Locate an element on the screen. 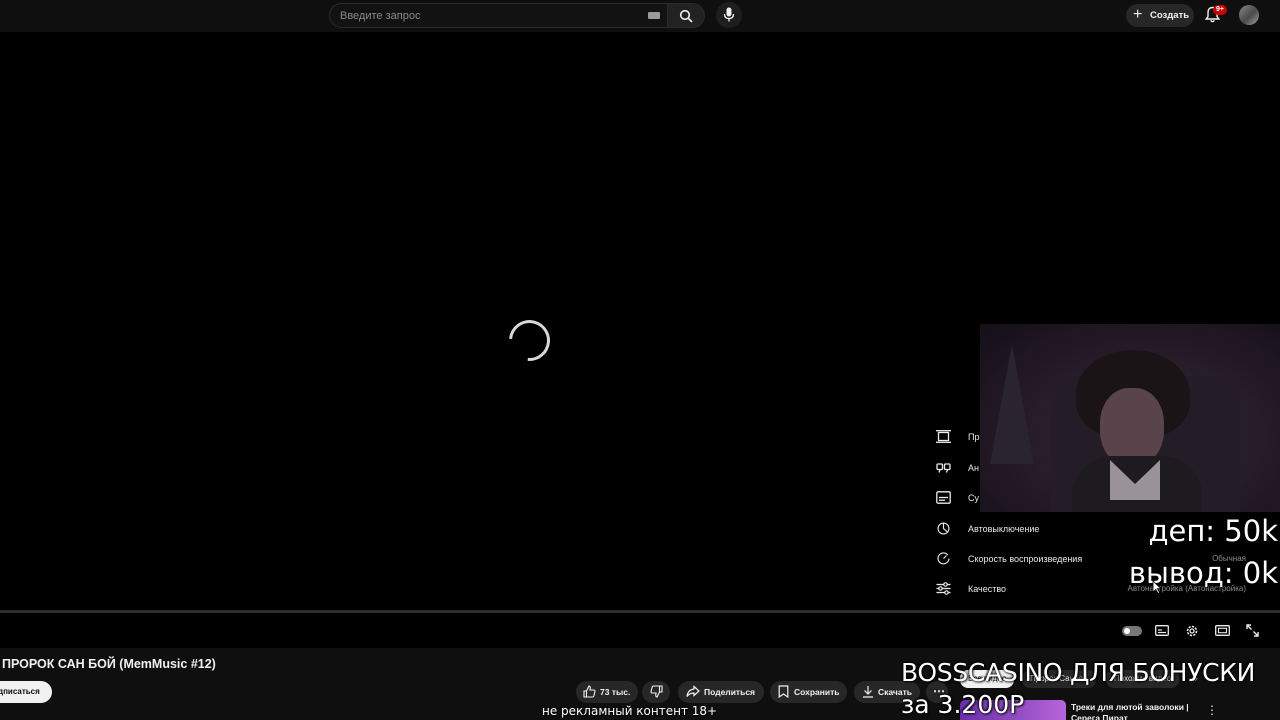 The height and width of the screenshot is (720, 1280). dislike-button is located at coordinates (656, 692).